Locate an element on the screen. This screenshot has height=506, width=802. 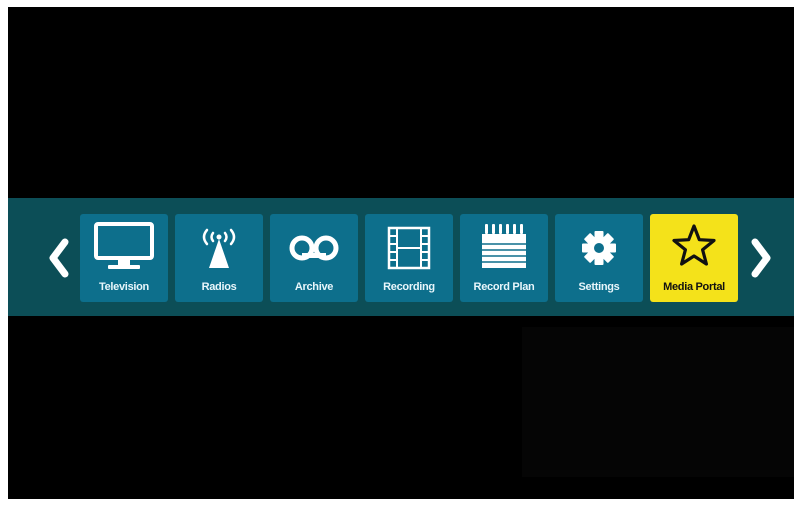
tv-icon is located at coordinates (124, 246).